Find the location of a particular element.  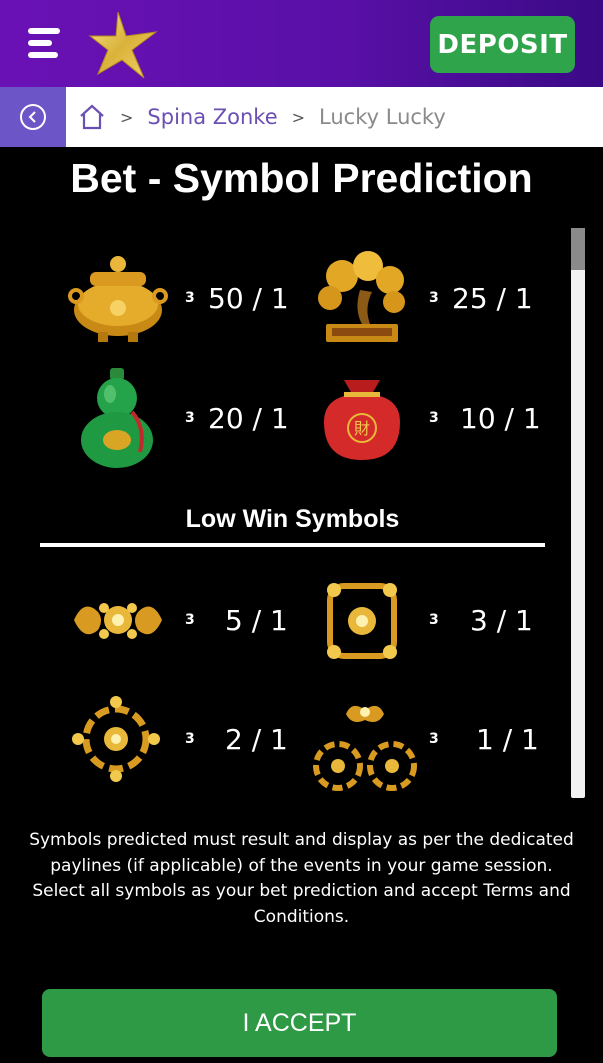

breadcrumb: > Spina Zonke > Lucky Lucky is located at coordinates (301, 117).